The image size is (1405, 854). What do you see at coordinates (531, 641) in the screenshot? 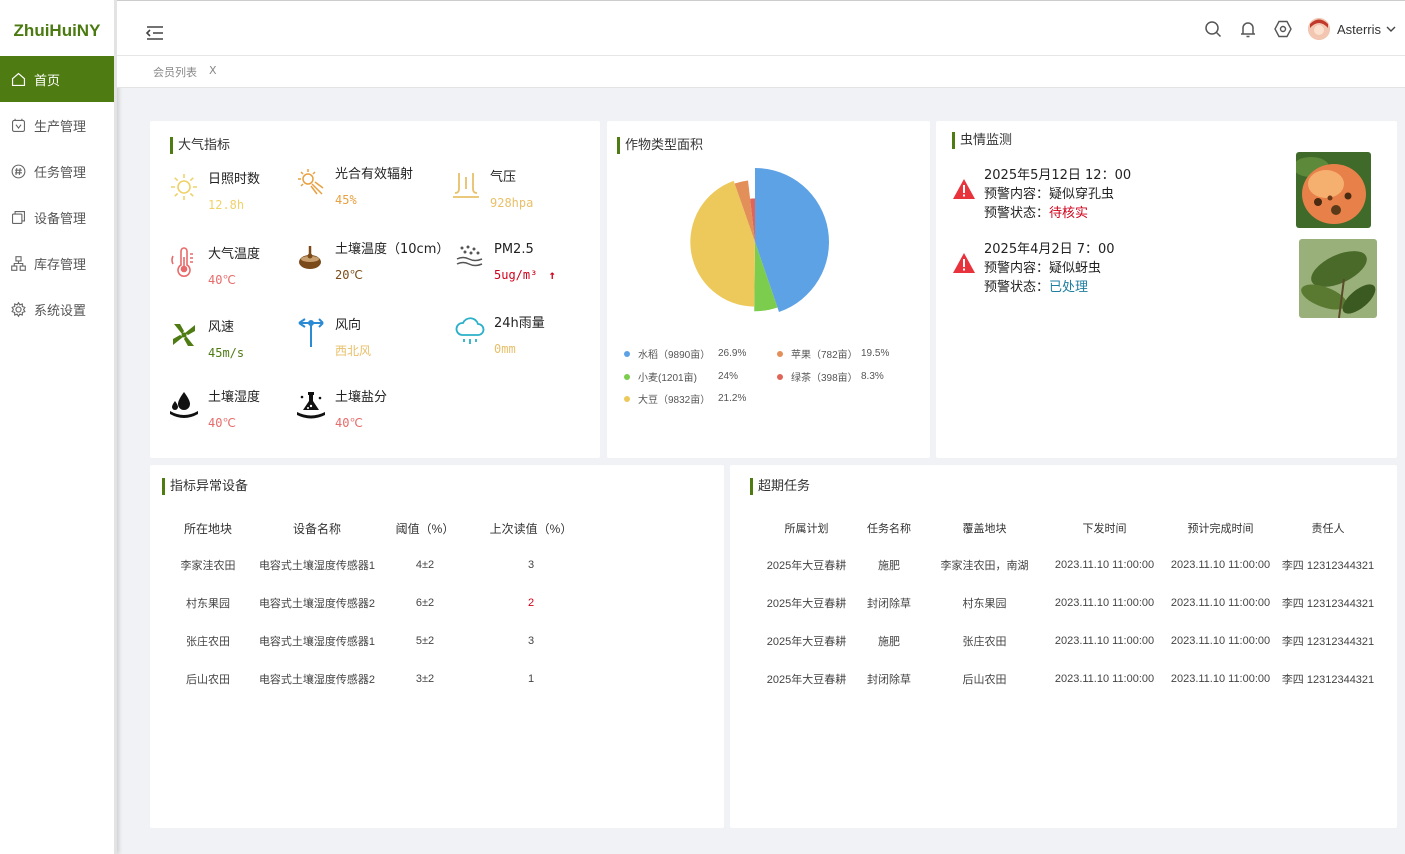
I see `table-cell: 3` at bounding box center [531, 641].